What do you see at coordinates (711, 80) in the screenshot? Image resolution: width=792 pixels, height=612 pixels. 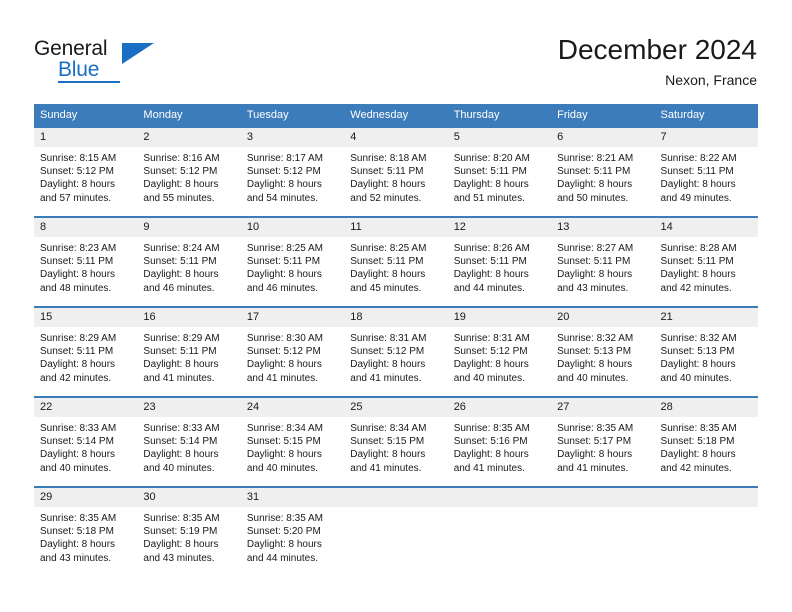 I see `page-subtitle: Nexon, France` at bounding box center [711, 80].